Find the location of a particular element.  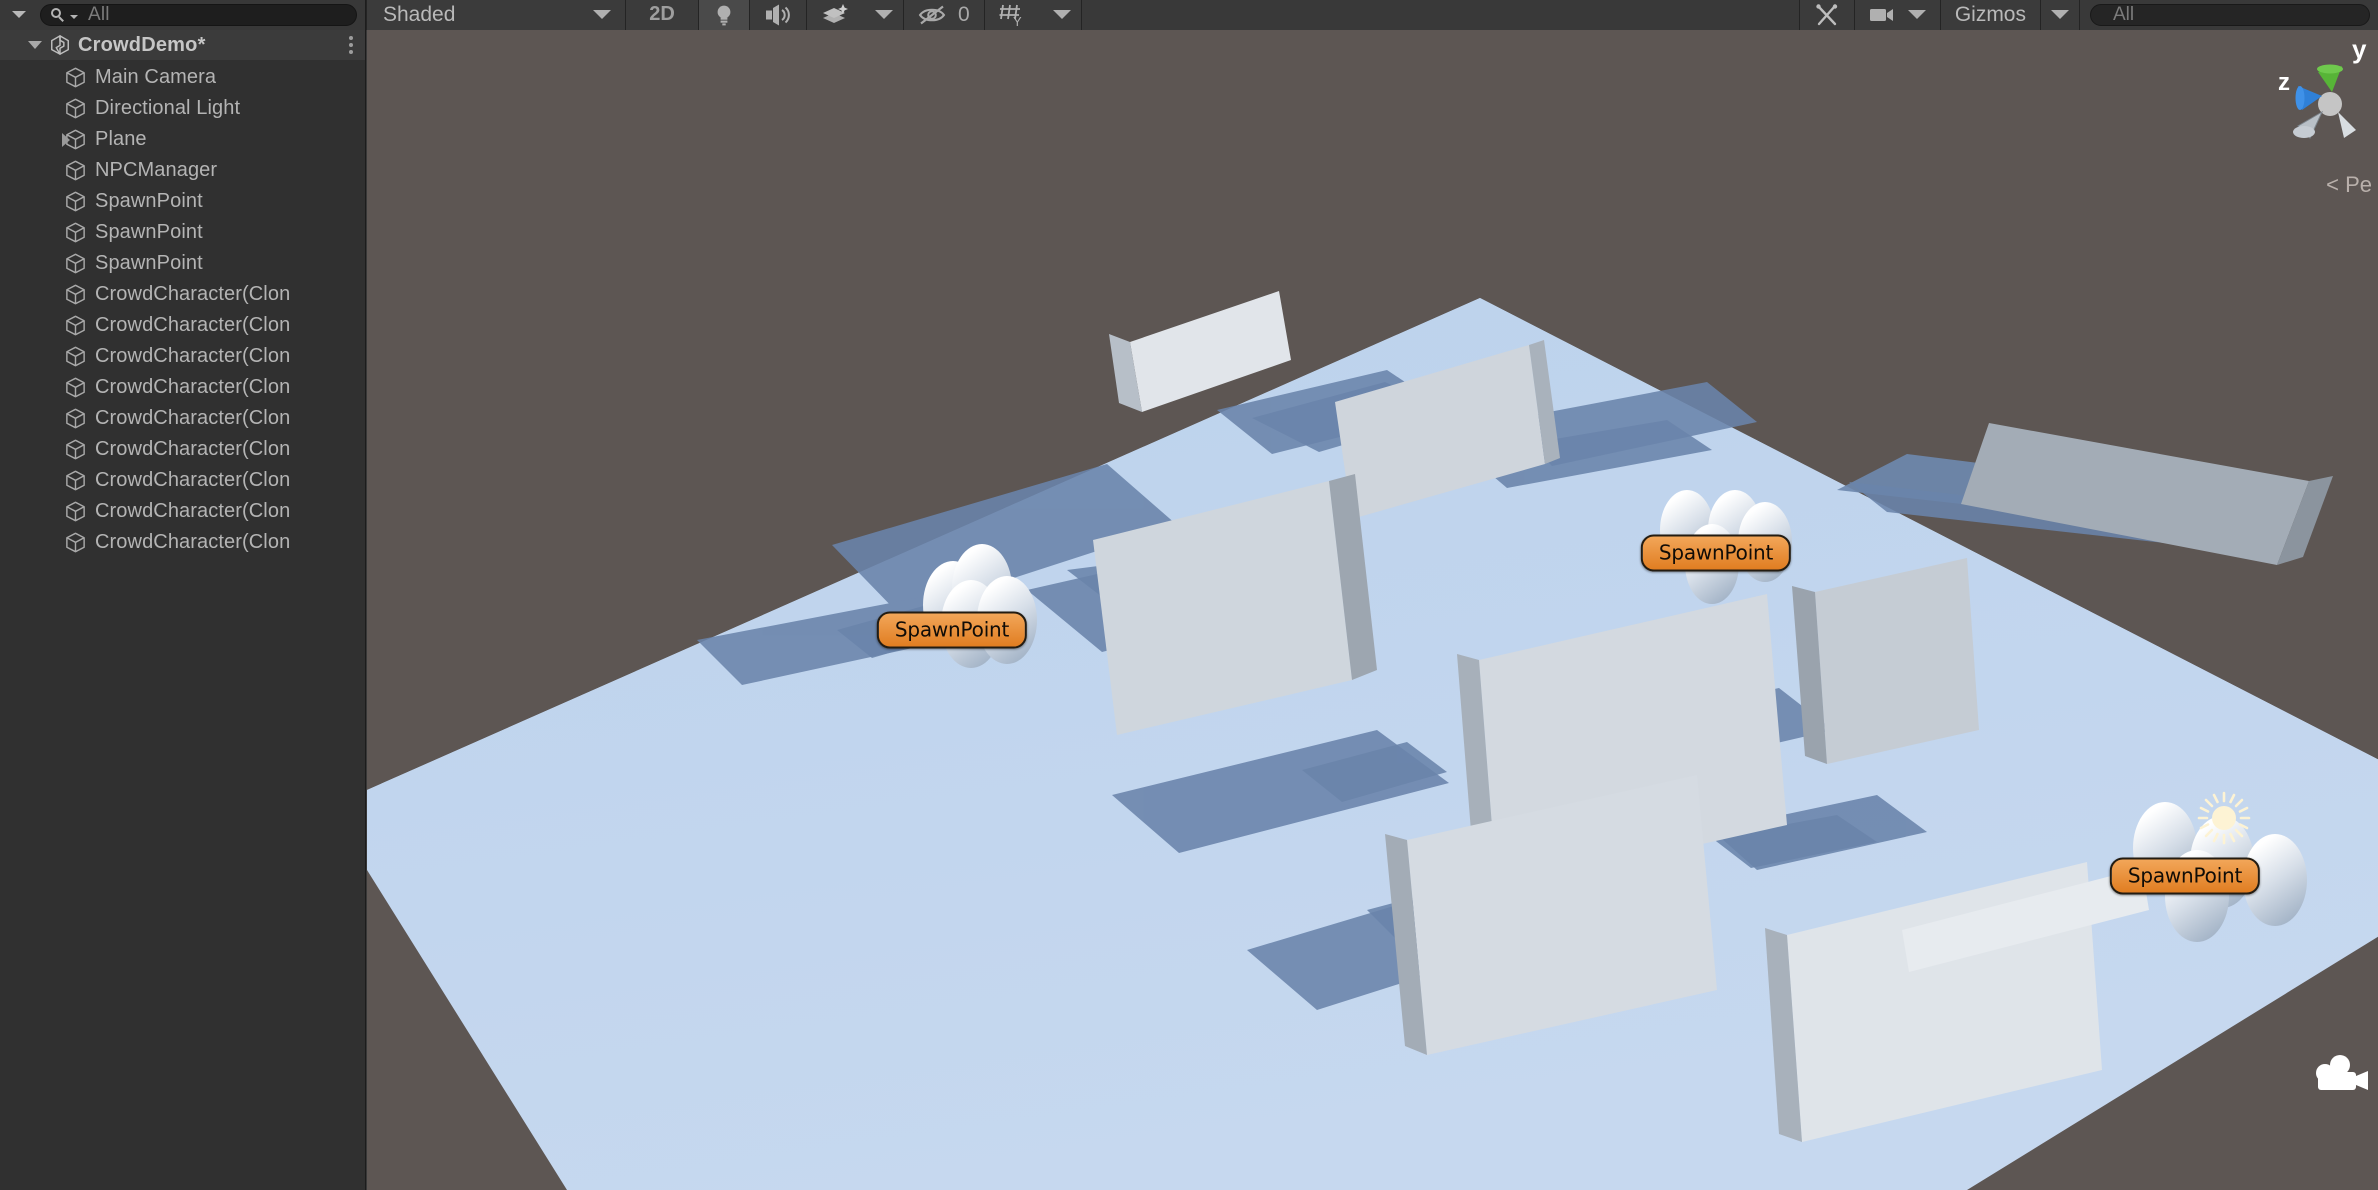

hierarchy-item: Directional Light is located at coordinates (182, 108).